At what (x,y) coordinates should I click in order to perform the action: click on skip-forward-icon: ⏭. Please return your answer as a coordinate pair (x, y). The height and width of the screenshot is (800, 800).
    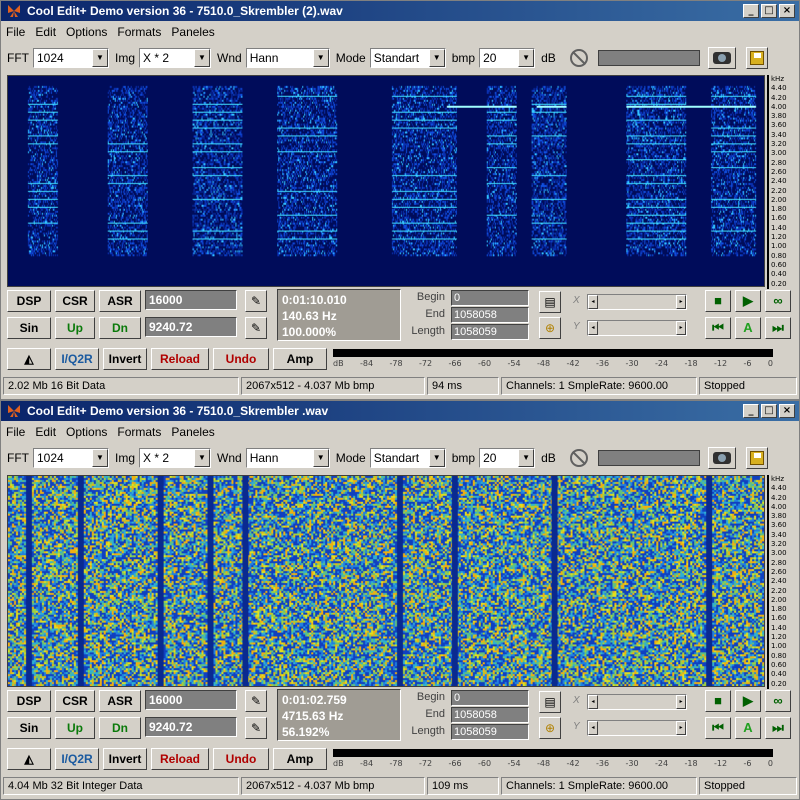
    Looking at the image, I should click on (778, 728).